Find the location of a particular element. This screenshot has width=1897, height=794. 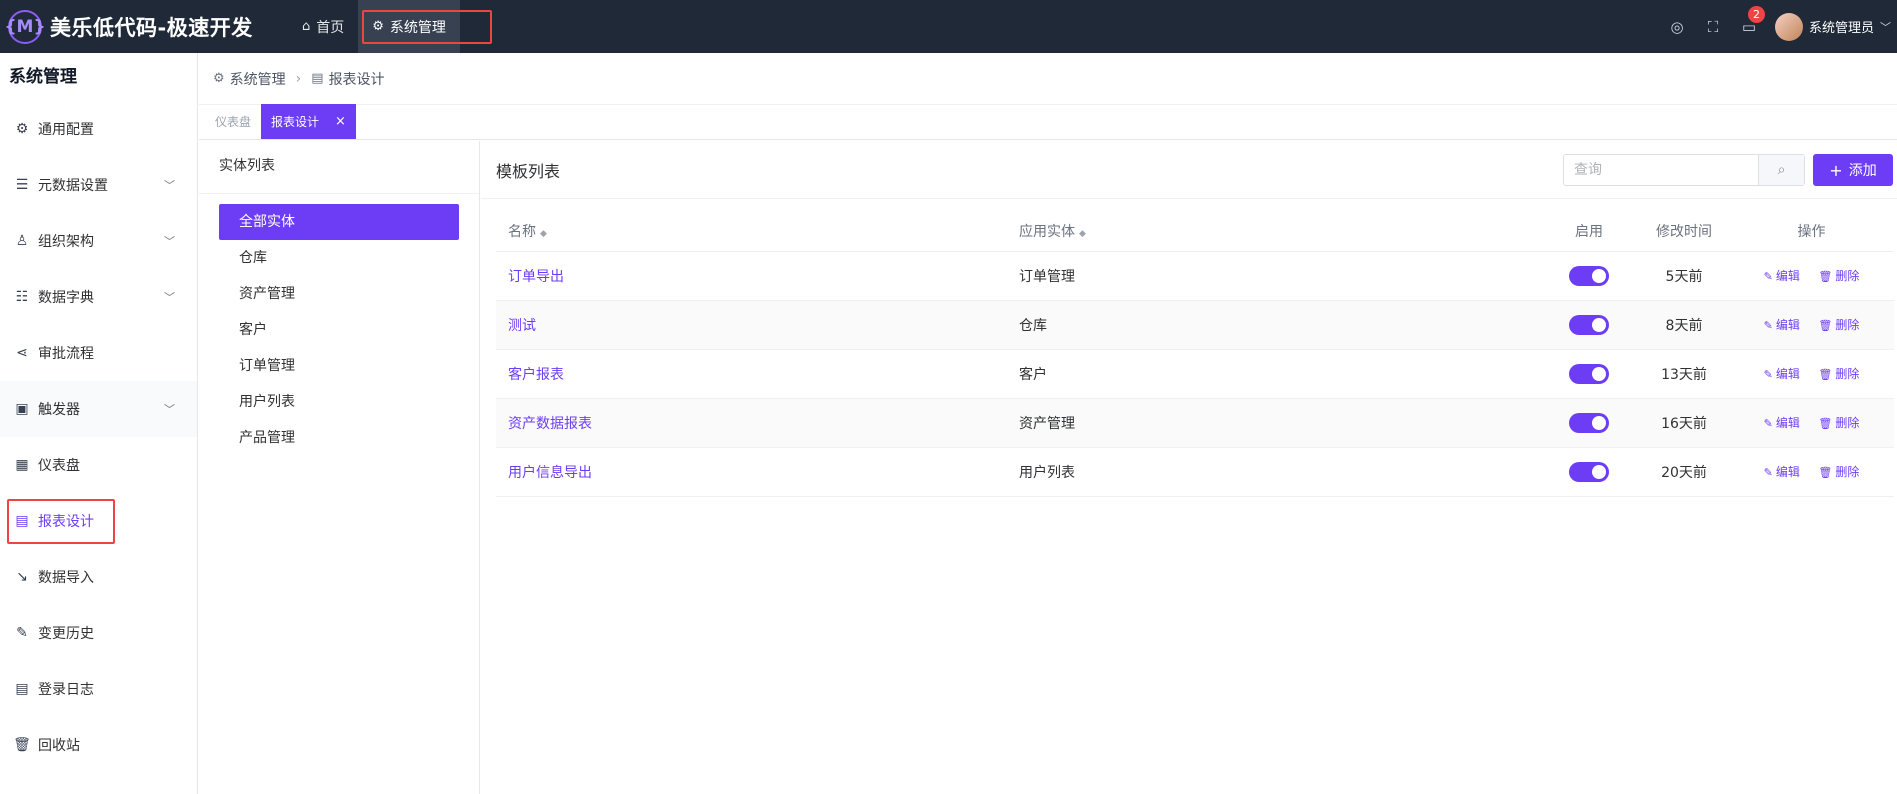

search-input is located at coordinates (1661, 170).